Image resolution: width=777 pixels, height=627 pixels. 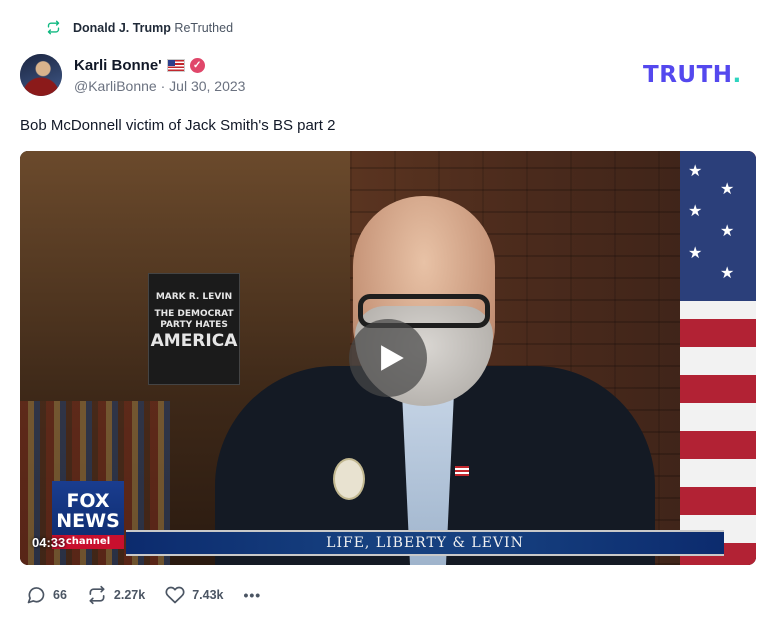 I want to click on retruth-action-icon, so click(x=97, y=595).